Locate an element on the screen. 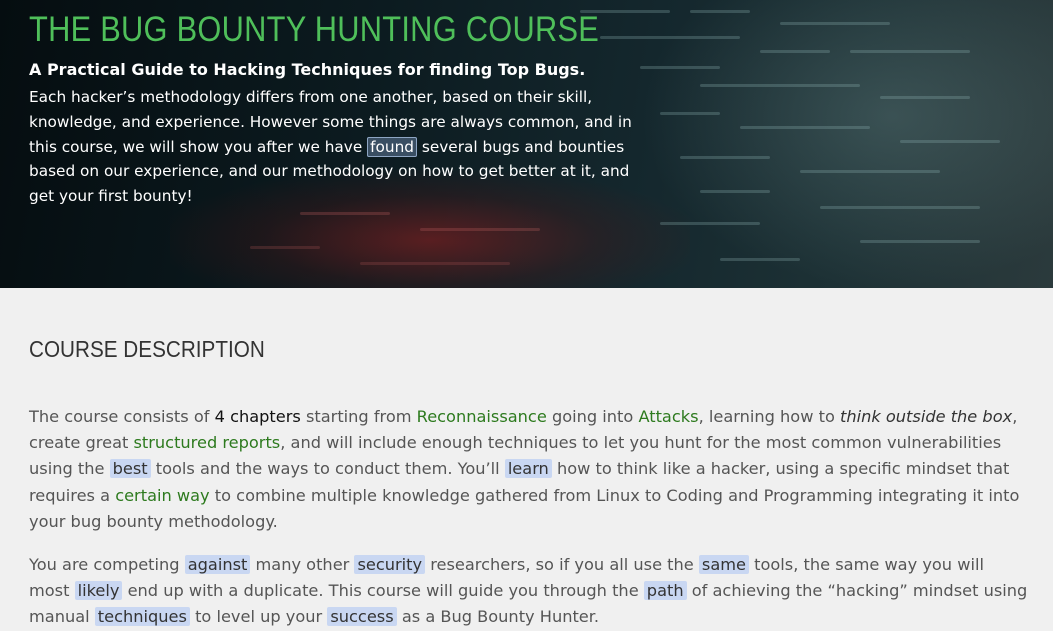 This screenshot has width=1053, height=631. text-part: many other is located at coordinates (302, 564).